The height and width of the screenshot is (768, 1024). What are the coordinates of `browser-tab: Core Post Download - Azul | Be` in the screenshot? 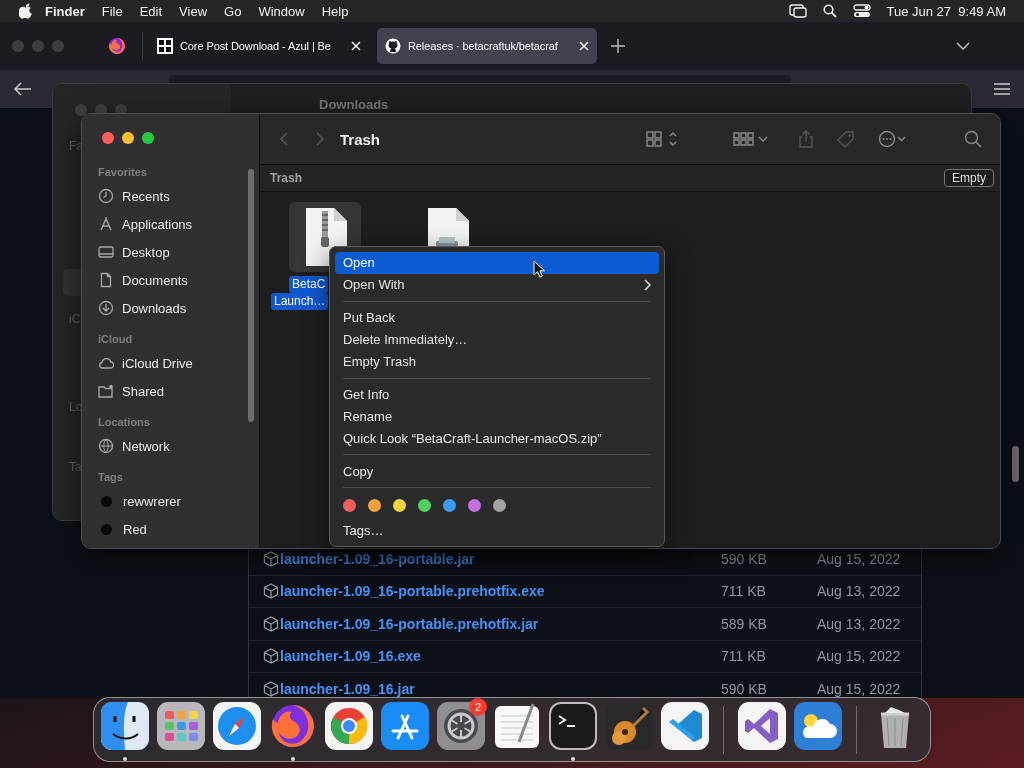 It's located at (259, 46).